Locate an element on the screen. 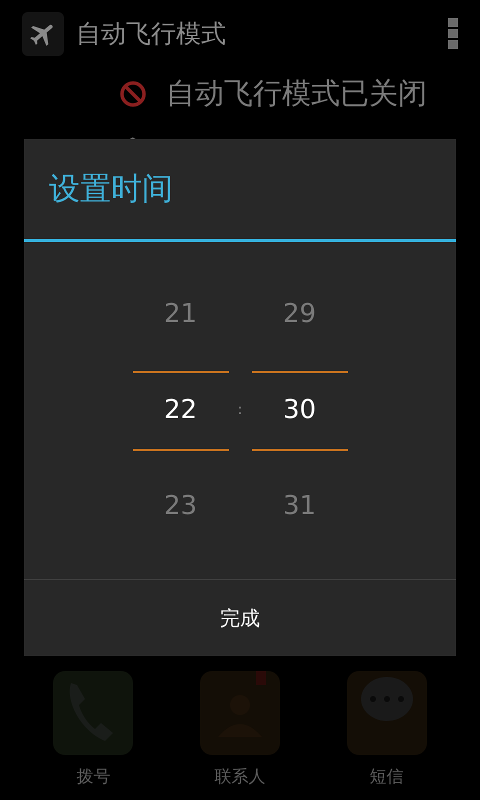 This screenshot has height=800, width=480. done-button: 完成 is located at coordinates (240, 618).